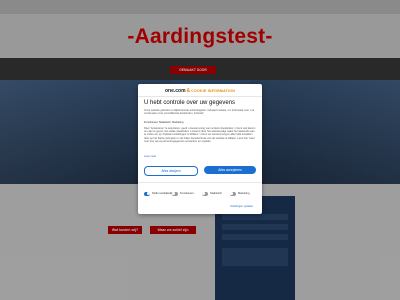 This screenshot has height=300, width=400. I want to click on toggle-label: Marketing, so click(244, 194).